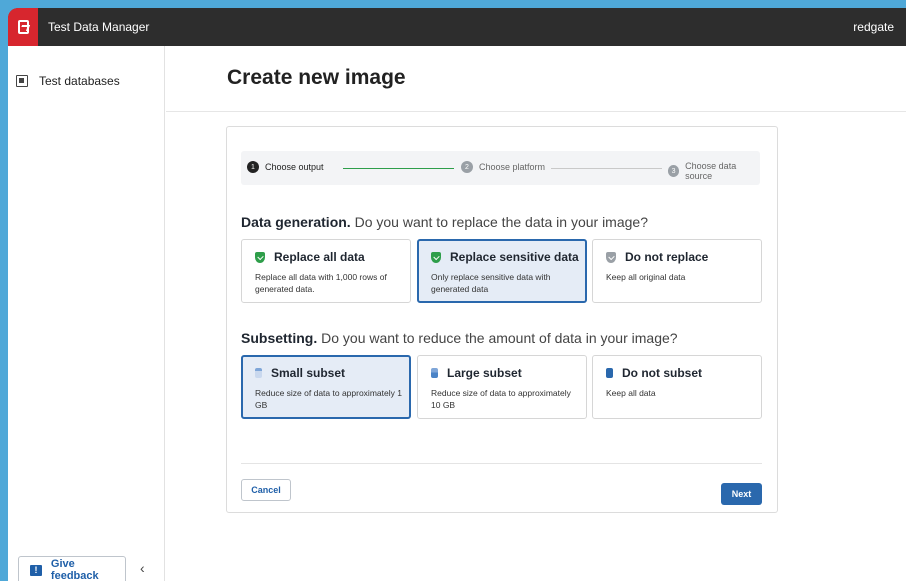 This screenshot has width=906, height=581. I want to click on sidebar-item-label: Test databases, so click(79, 81).